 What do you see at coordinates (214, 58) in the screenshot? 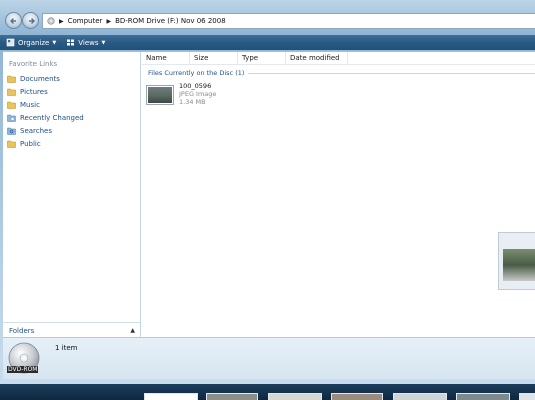
I see `column-header-size: Size` at bounding box center [214, 58].